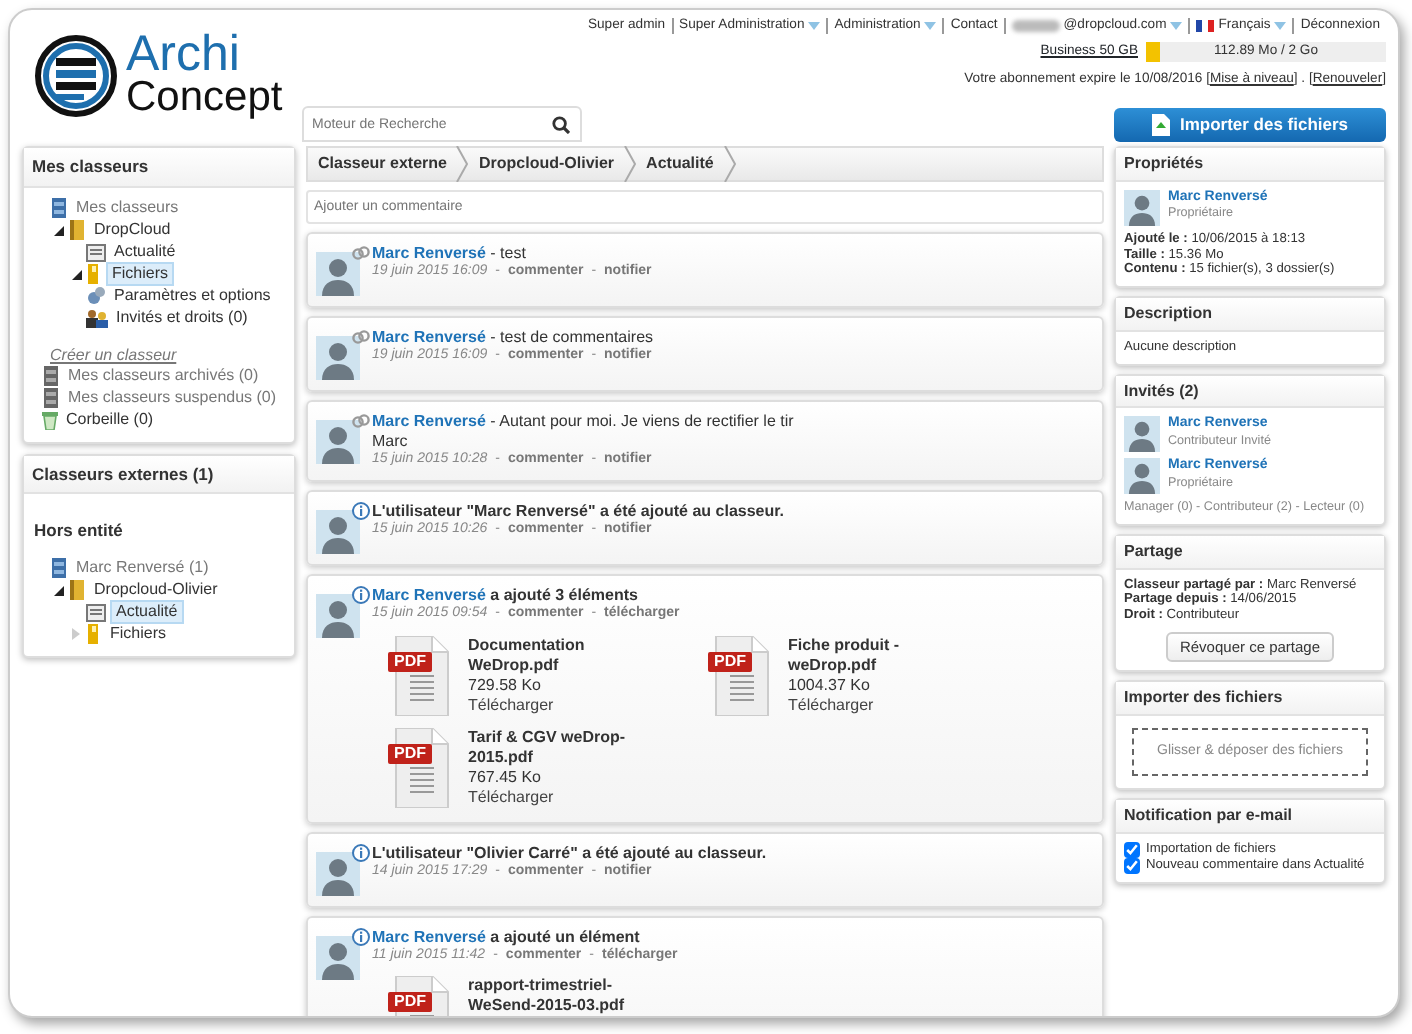 This screenshot has width=1412, height=1034. What do you see at coordinates (572, 337) in the screenshot?
I see `feed-message: - test de commentaires` at bounding box center [572, 337].